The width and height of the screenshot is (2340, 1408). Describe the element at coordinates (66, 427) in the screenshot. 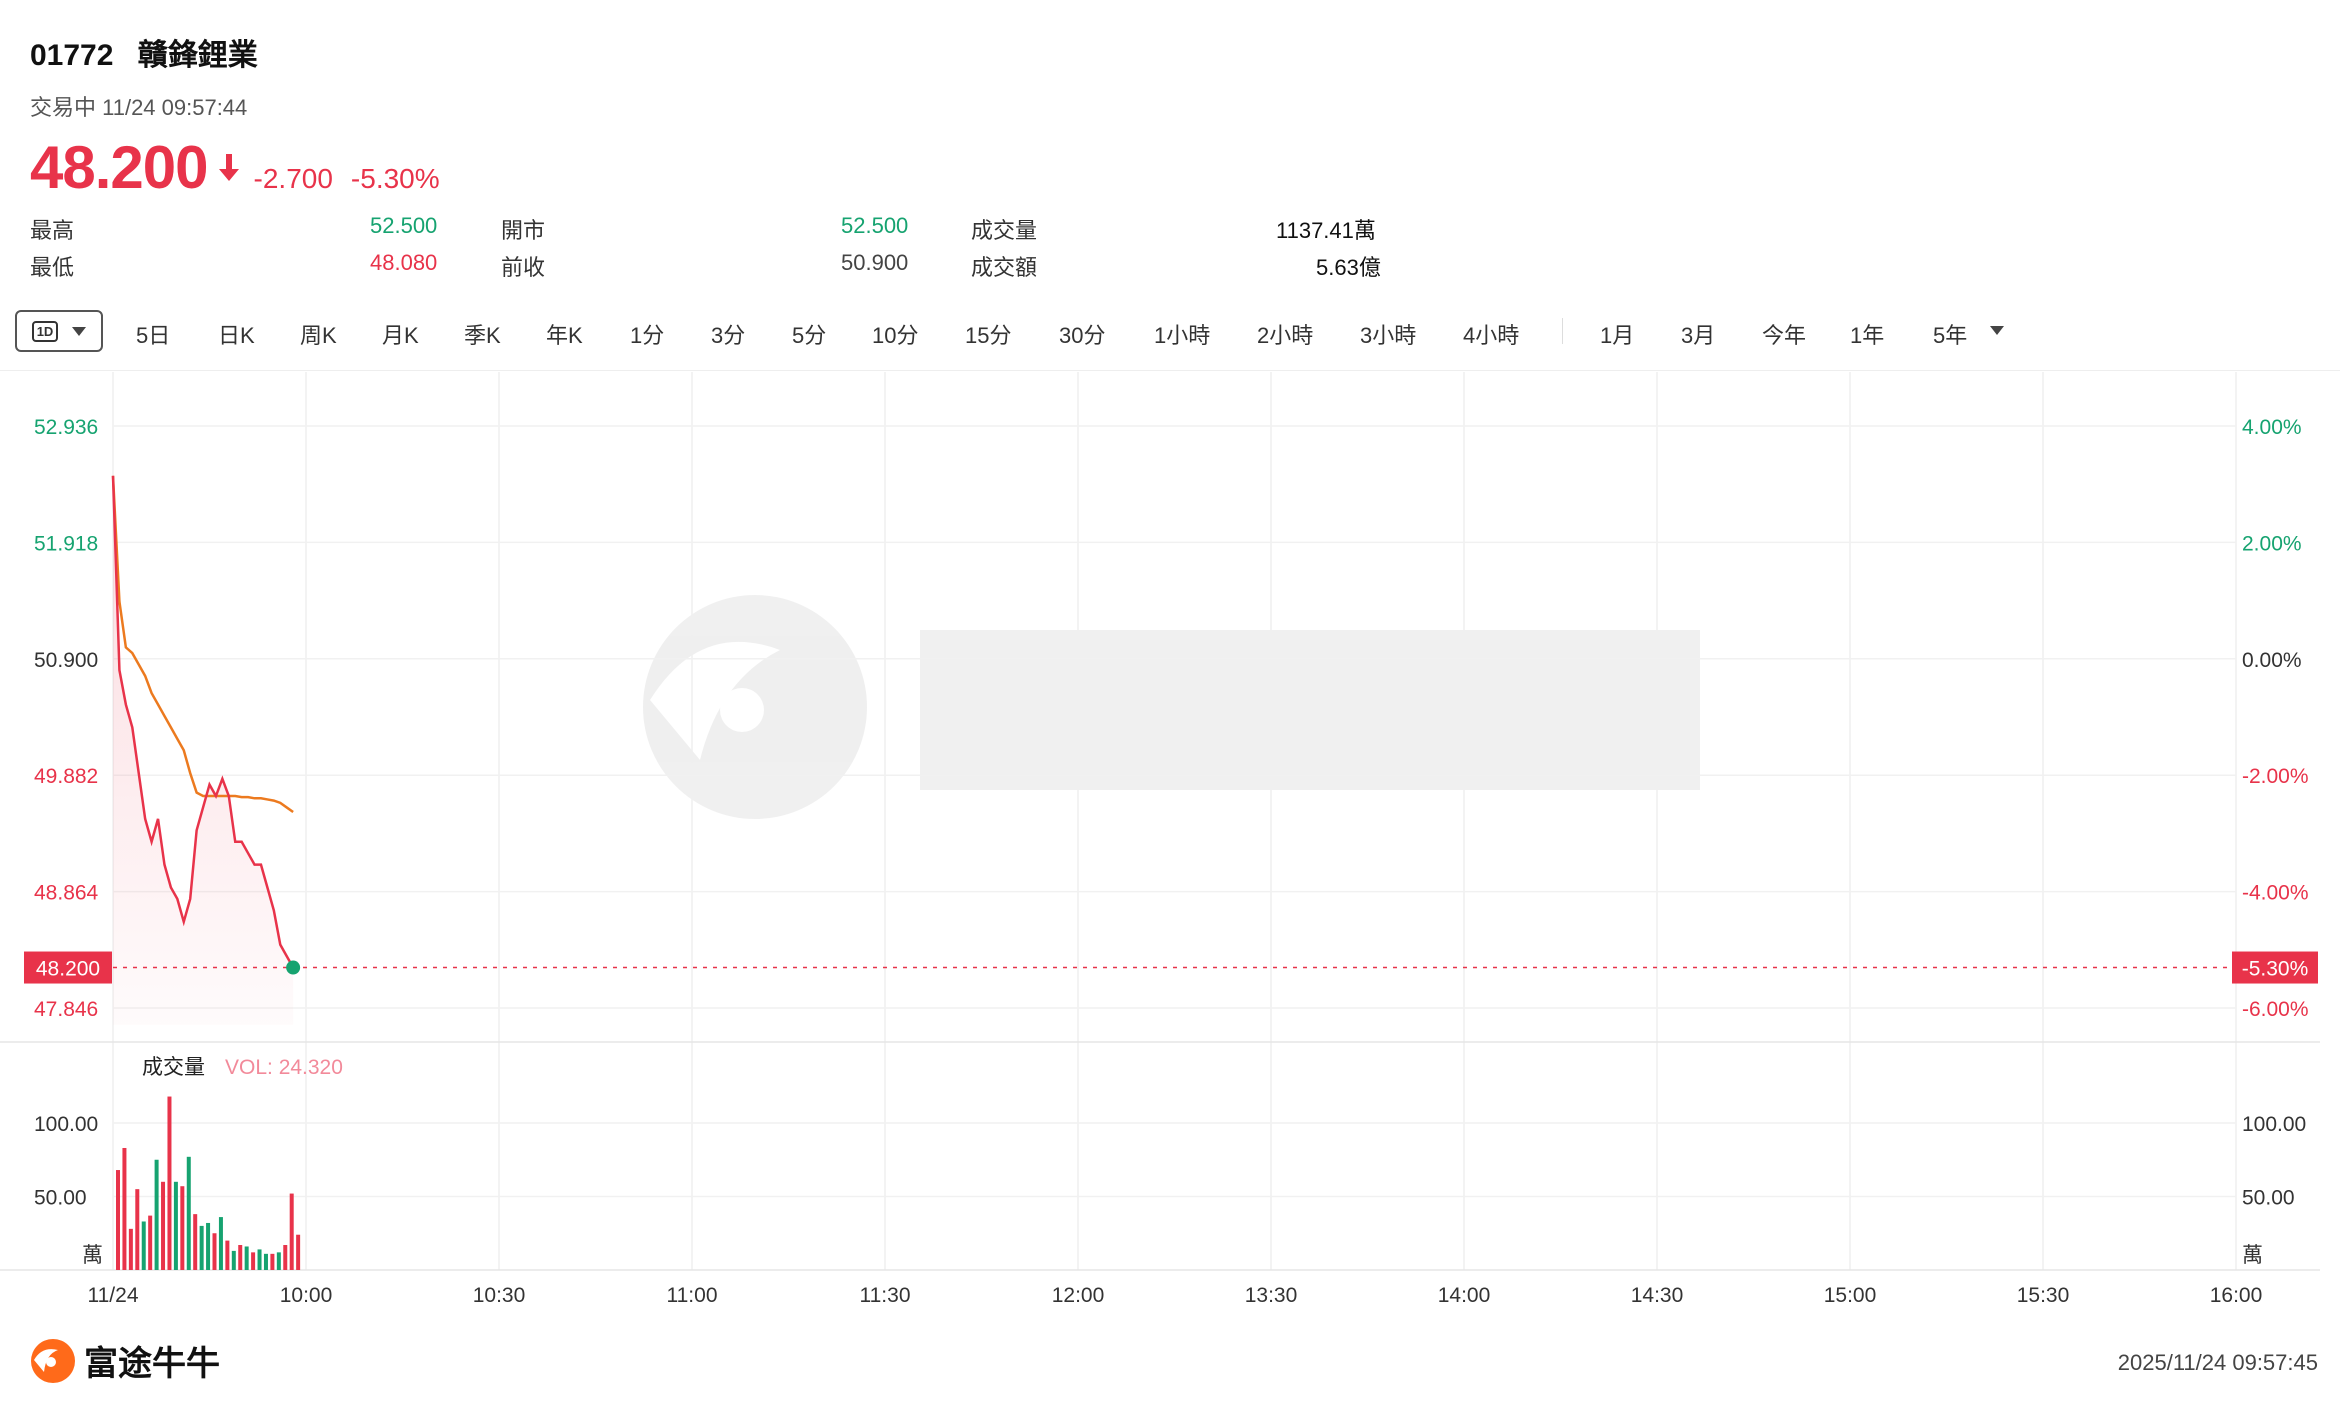

I see `y-tick-label: 52.936` at that location.